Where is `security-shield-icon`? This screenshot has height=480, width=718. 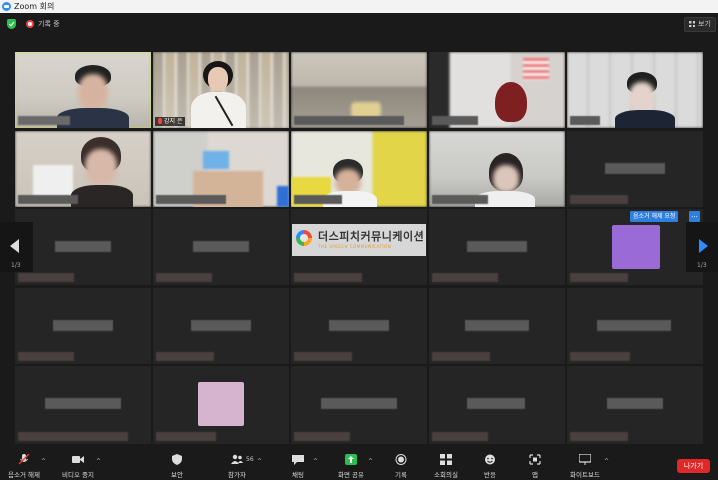 security-shield-icon is located at coordinates (11, 24).